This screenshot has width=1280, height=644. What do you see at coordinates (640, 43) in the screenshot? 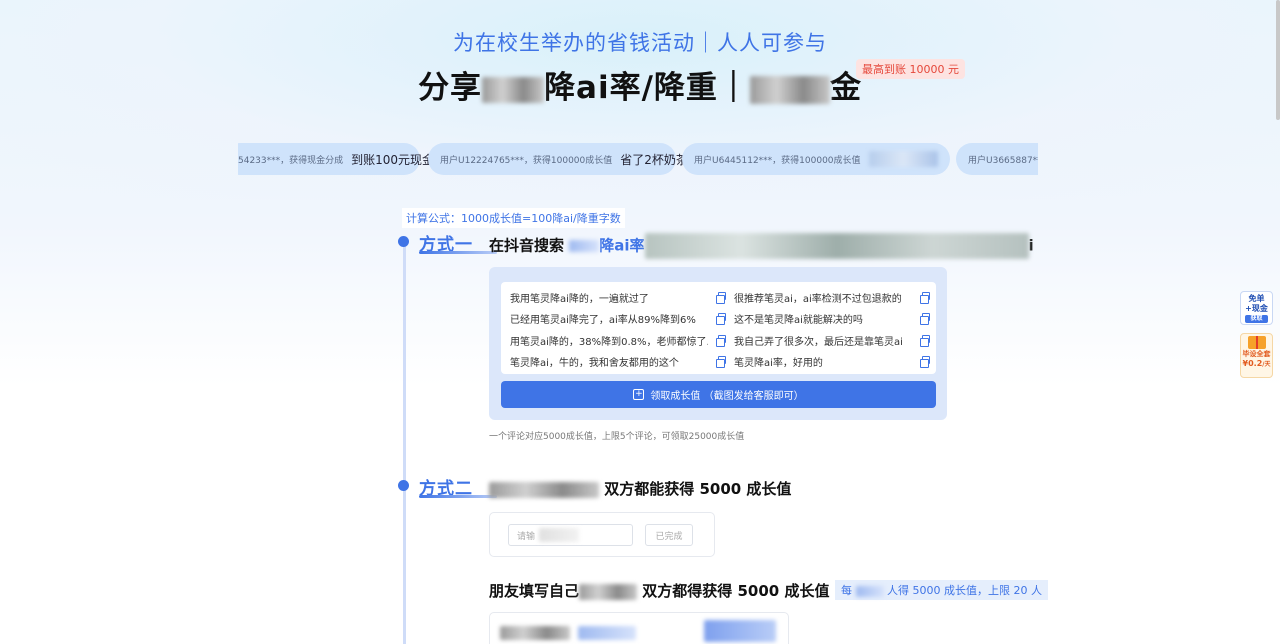
I see `page-subtitle: 为在校生举办的省钱活动｜人人可参与` at bounding box center [640, 43].